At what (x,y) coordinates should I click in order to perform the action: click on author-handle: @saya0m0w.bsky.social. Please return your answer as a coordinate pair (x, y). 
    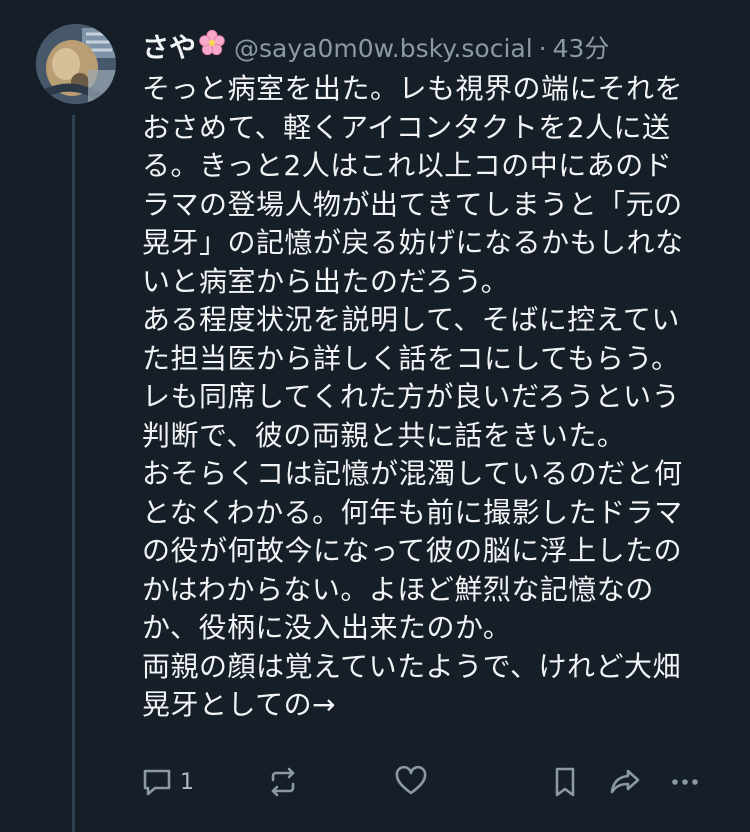
    Looking at the image, I should click on (383, 48).